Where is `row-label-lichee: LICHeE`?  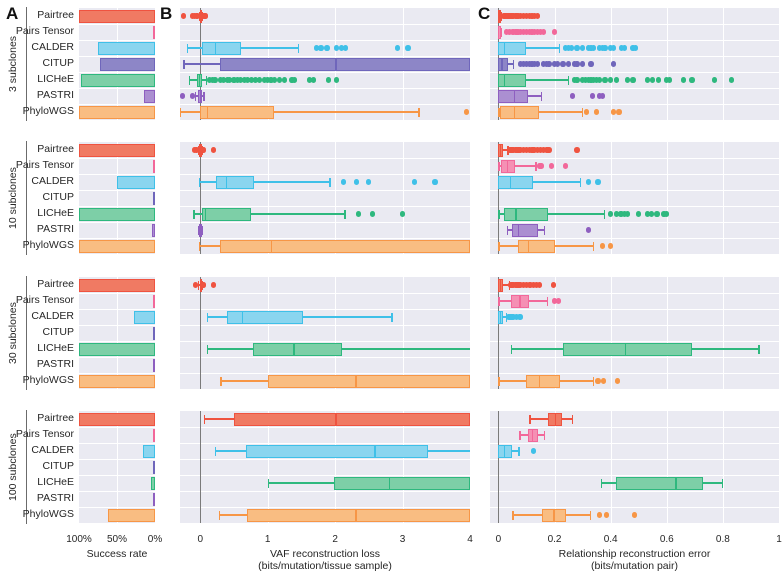
row-label-lichee: LICHeE is located at coordinates (55, 482).